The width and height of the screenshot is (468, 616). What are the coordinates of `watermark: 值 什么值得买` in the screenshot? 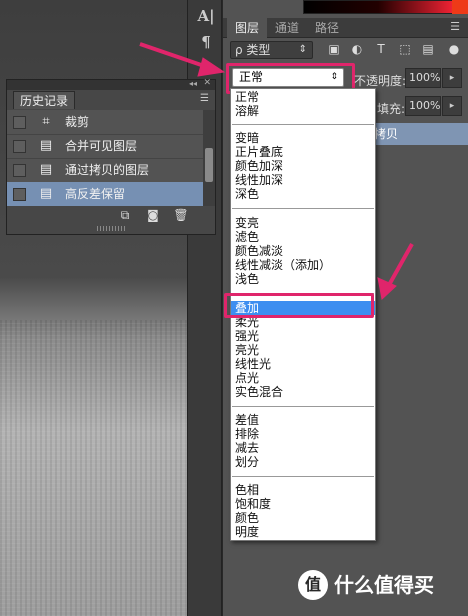 It's located at (380, 586).